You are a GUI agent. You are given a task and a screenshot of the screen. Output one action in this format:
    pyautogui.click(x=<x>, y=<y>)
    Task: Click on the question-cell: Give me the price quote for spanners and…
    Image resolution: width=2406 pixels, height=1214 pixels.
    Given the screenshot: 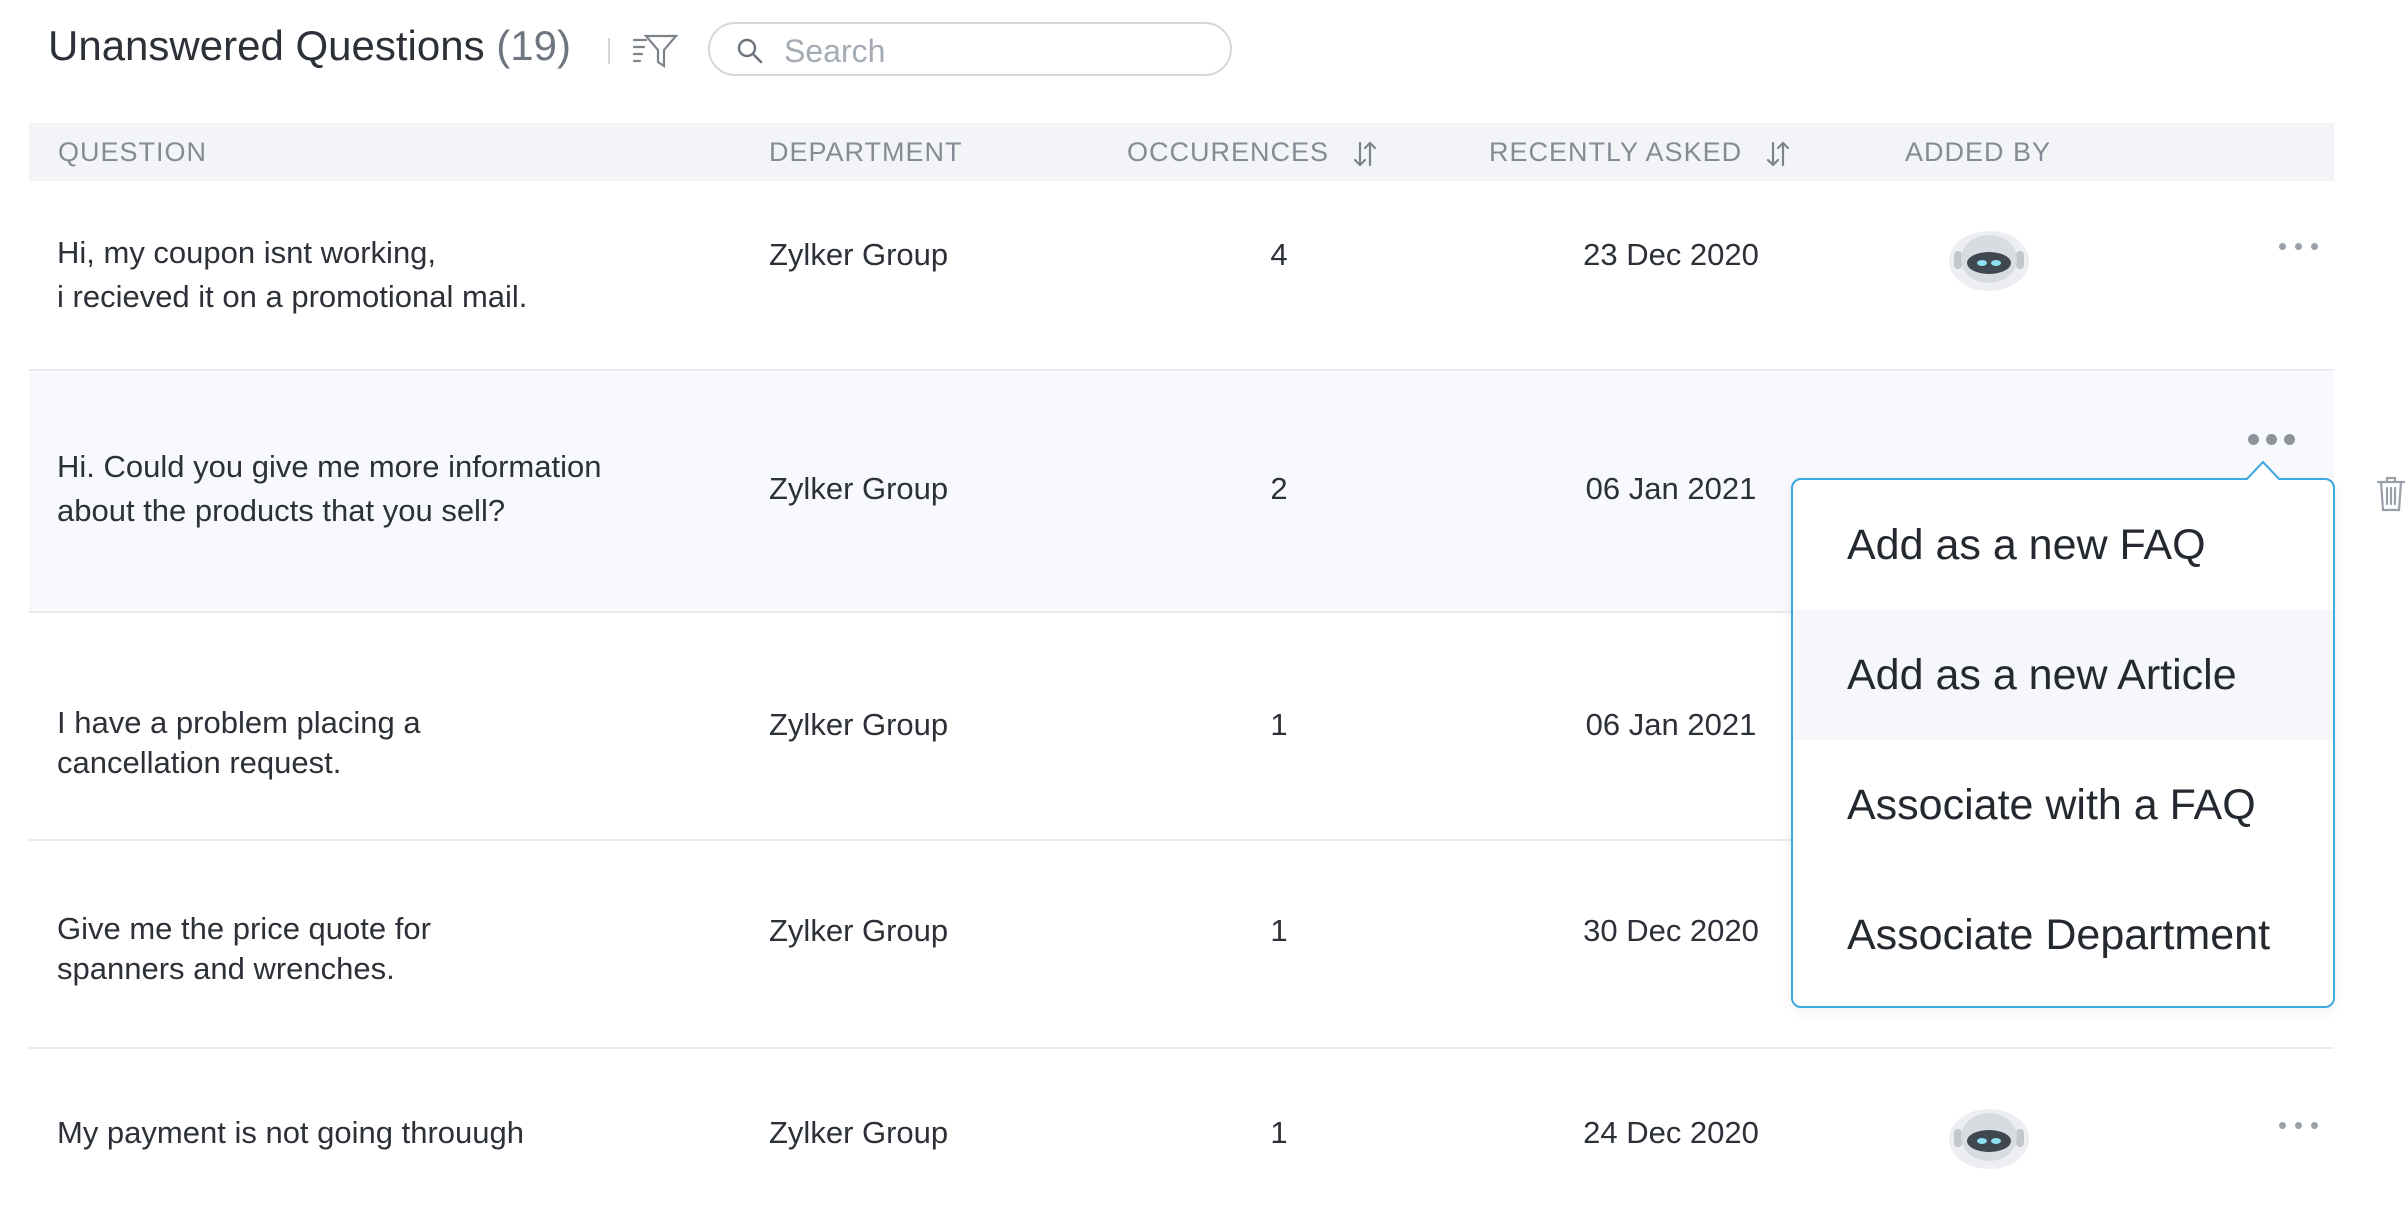 What is the action you would take?
    pyautogui.click(x=244, y=949)
    